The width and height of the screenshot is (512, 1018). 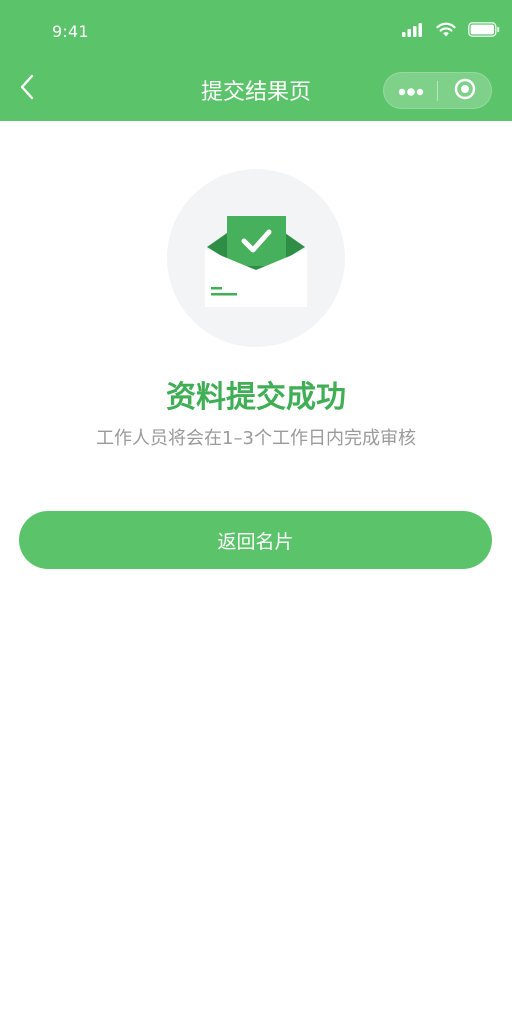 I want to click on more-button, so click(x=410, y=90).